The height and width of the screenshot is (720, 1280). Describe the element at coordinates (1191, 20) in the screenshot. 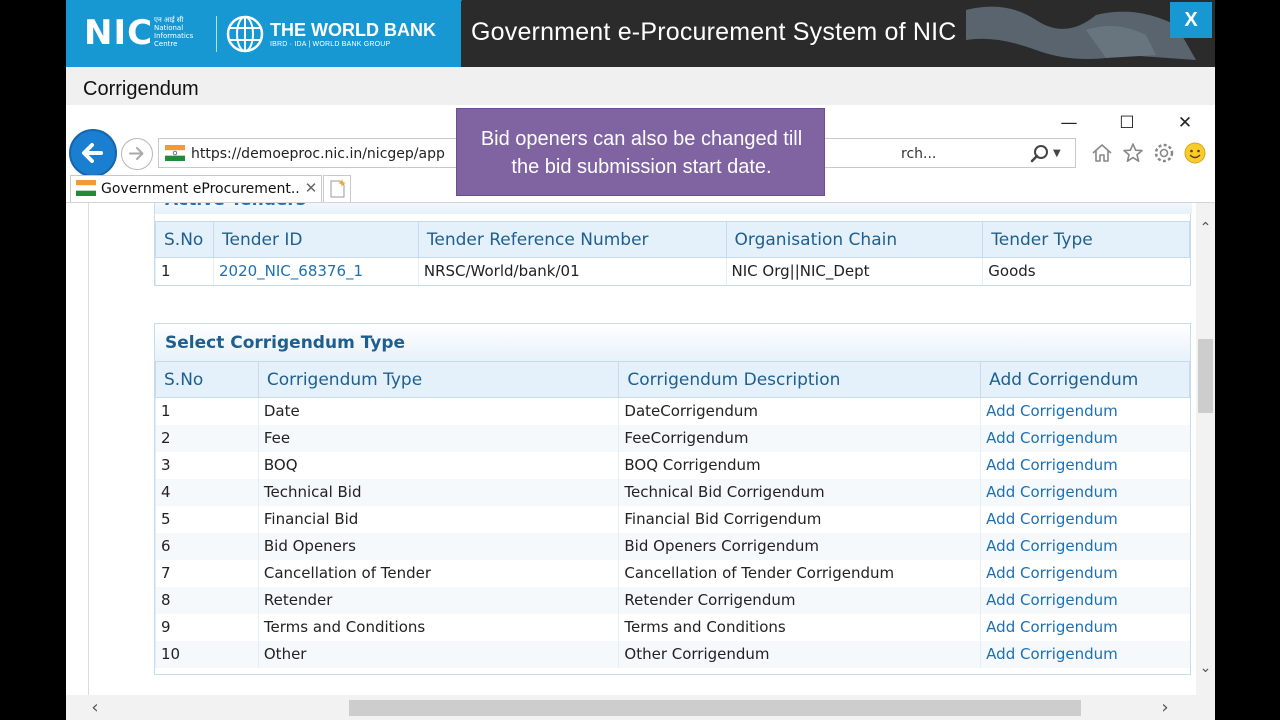

I see `close-button: X` at that location.